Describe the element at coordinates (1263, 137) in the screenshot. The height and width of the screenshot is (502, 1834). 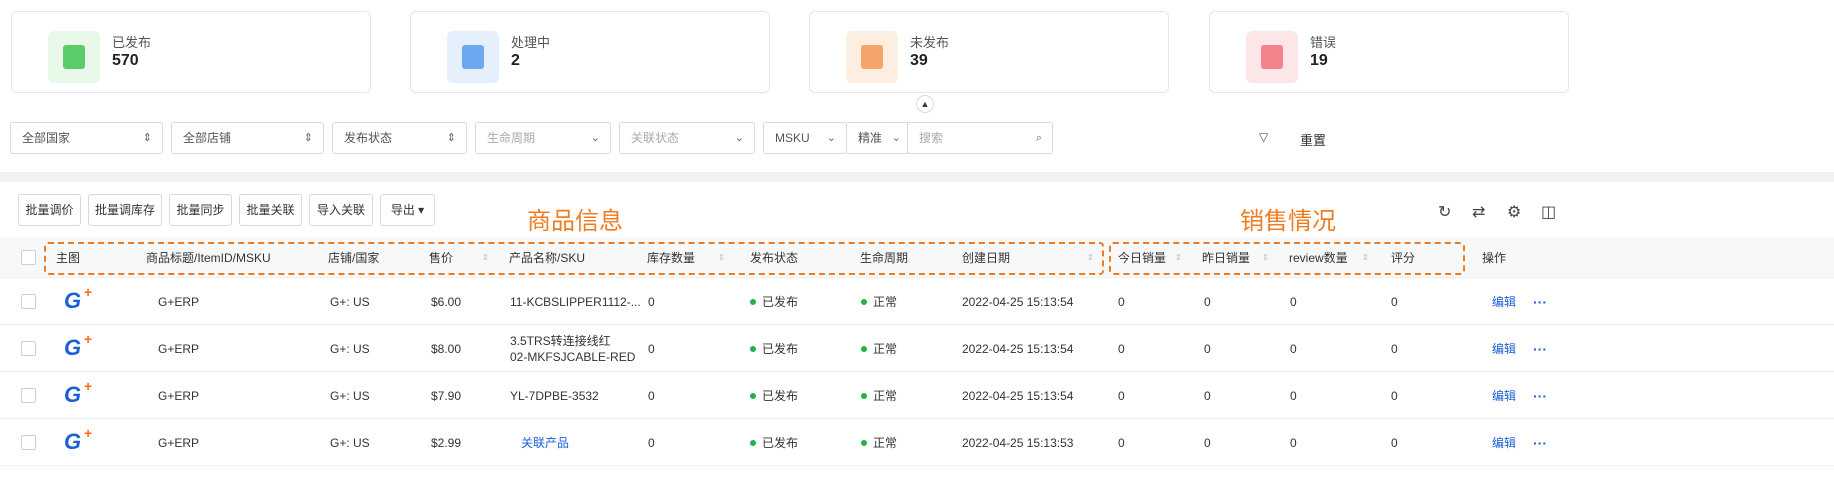
I see `filter-icon: ▽` at that location.